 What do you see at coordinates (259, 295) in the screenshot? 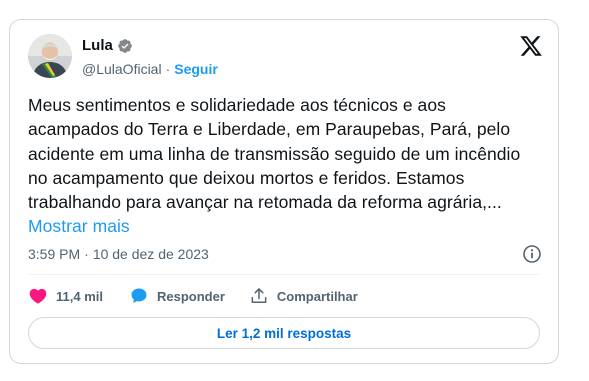
I see `share-icon` at bounding box center [259, 295].